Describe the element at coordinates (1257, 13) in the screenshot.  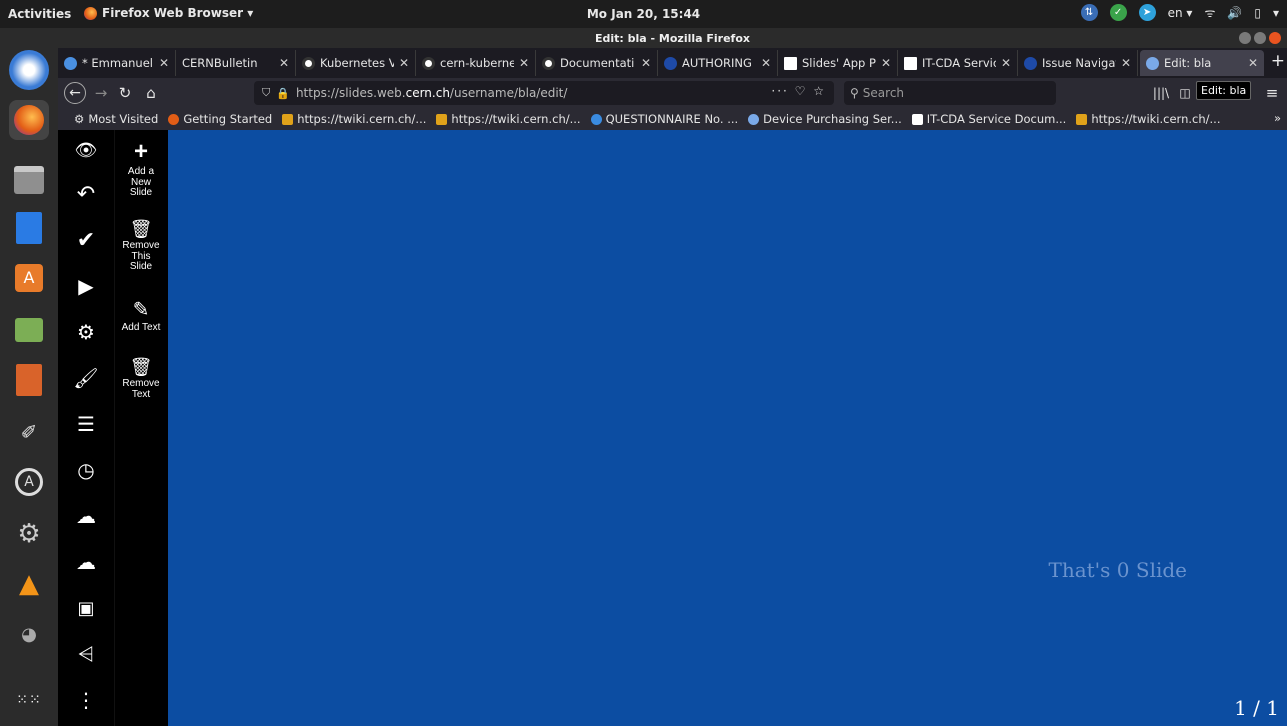
I see `battery-icon: ▯` at that location.